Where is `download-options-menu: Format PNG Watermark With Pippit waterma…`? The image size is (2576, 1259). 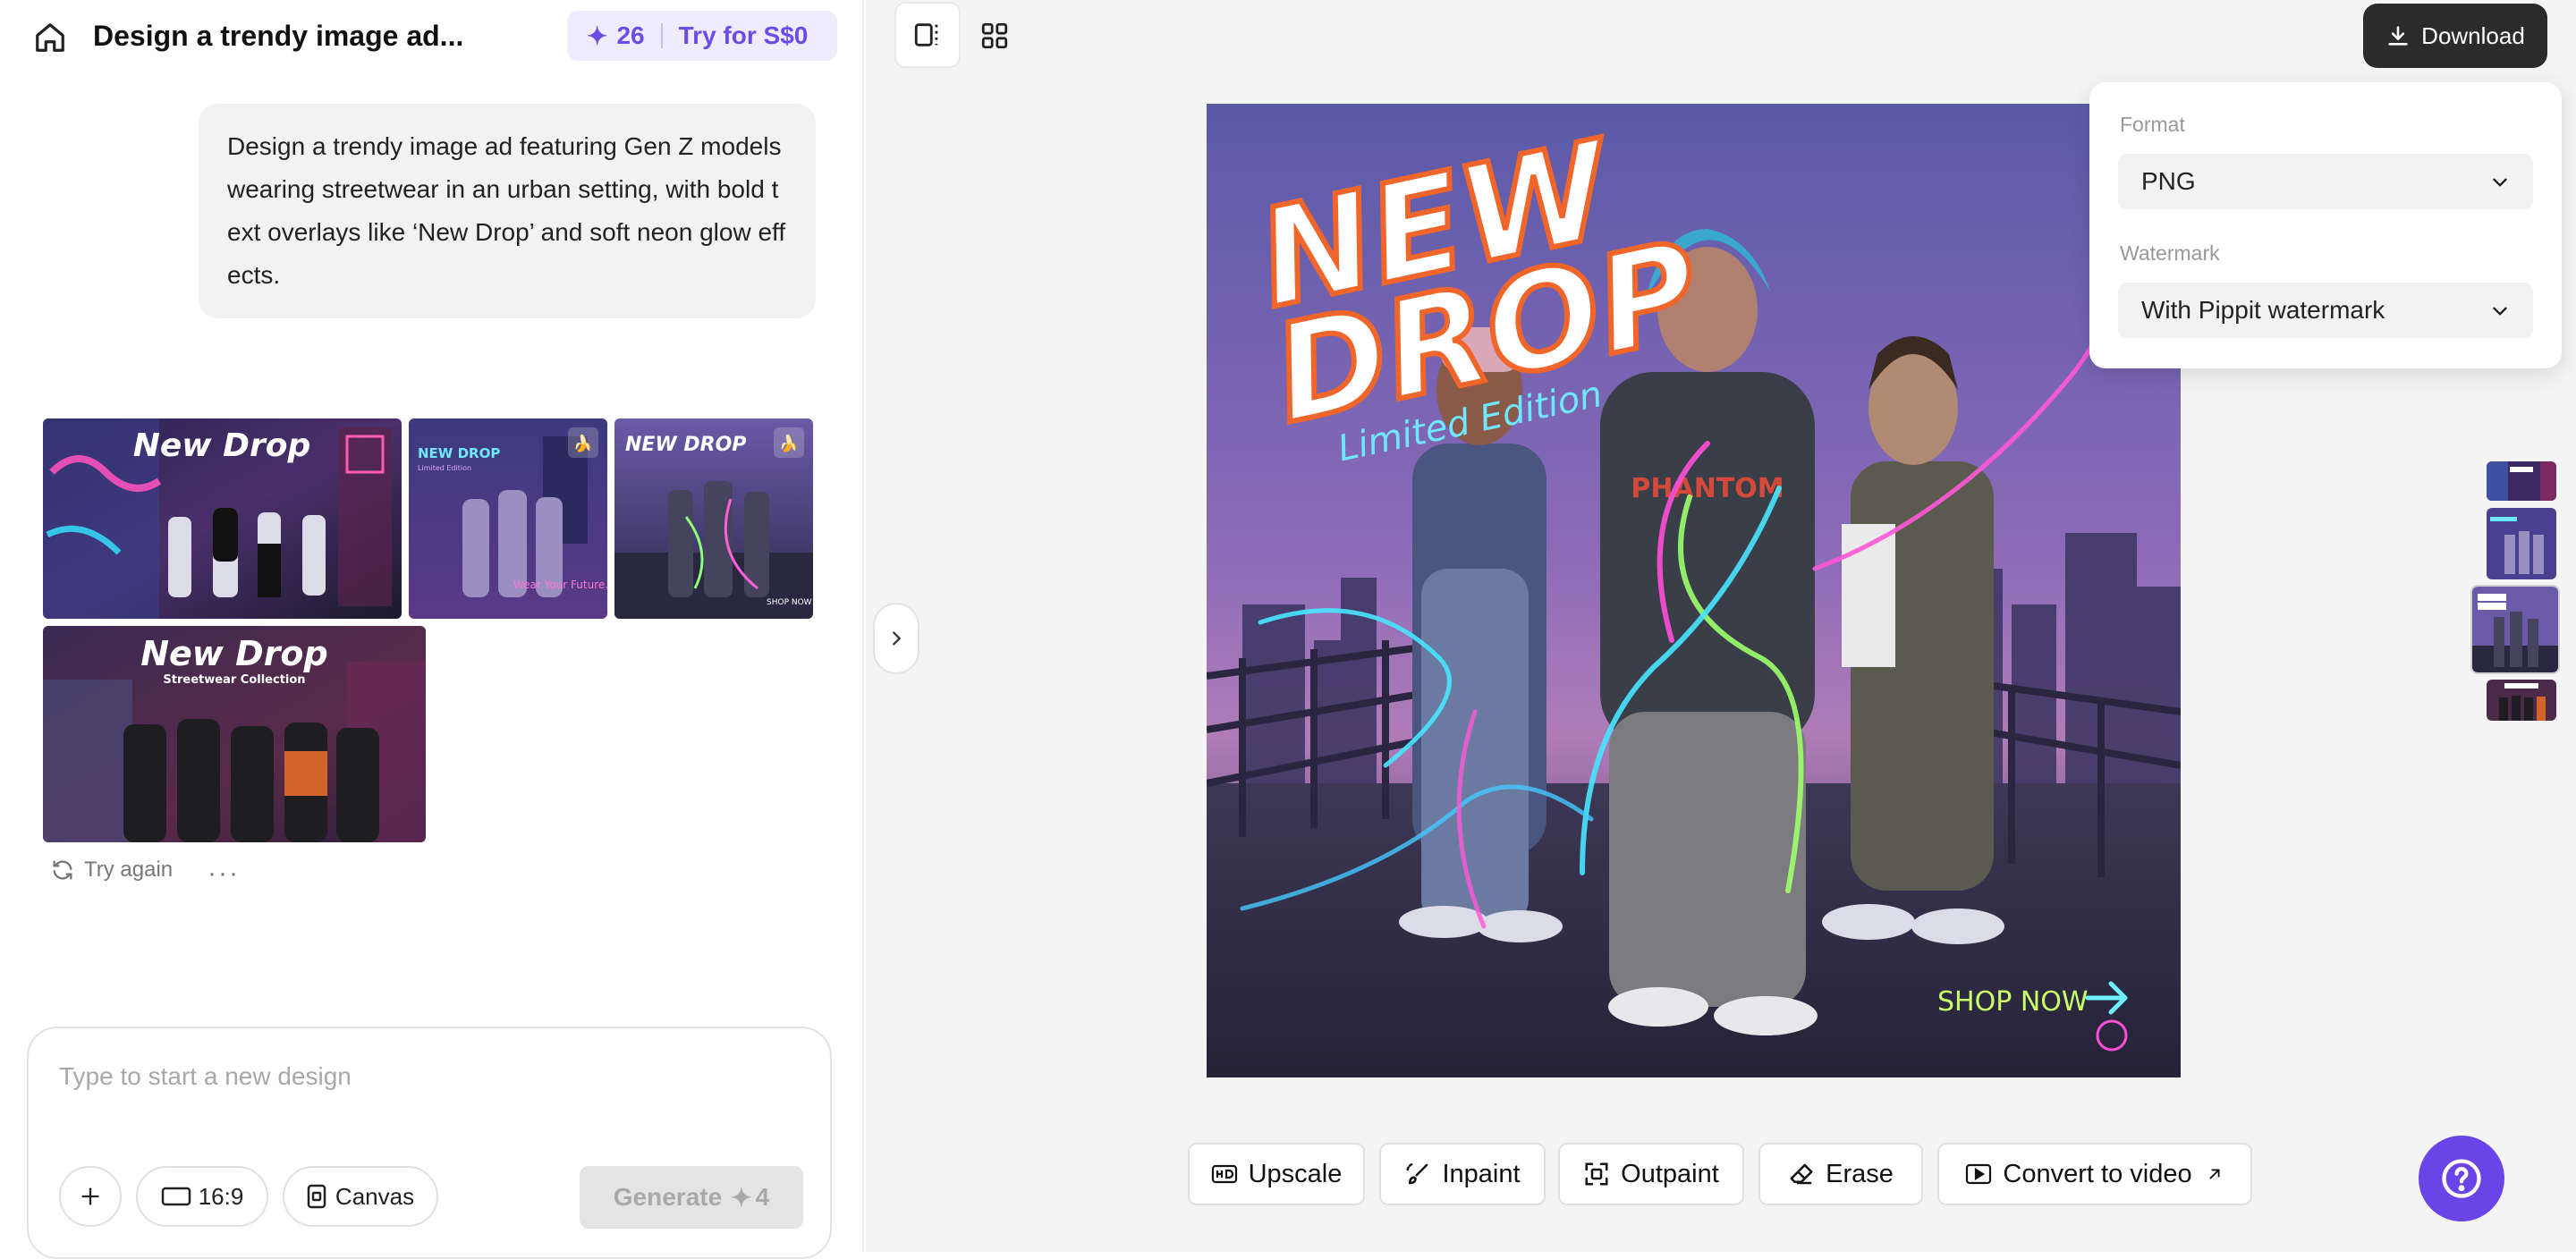 download-options-menu: Format PNG Watermark With Pippit waterma… is located at coordinates (2325, 225).